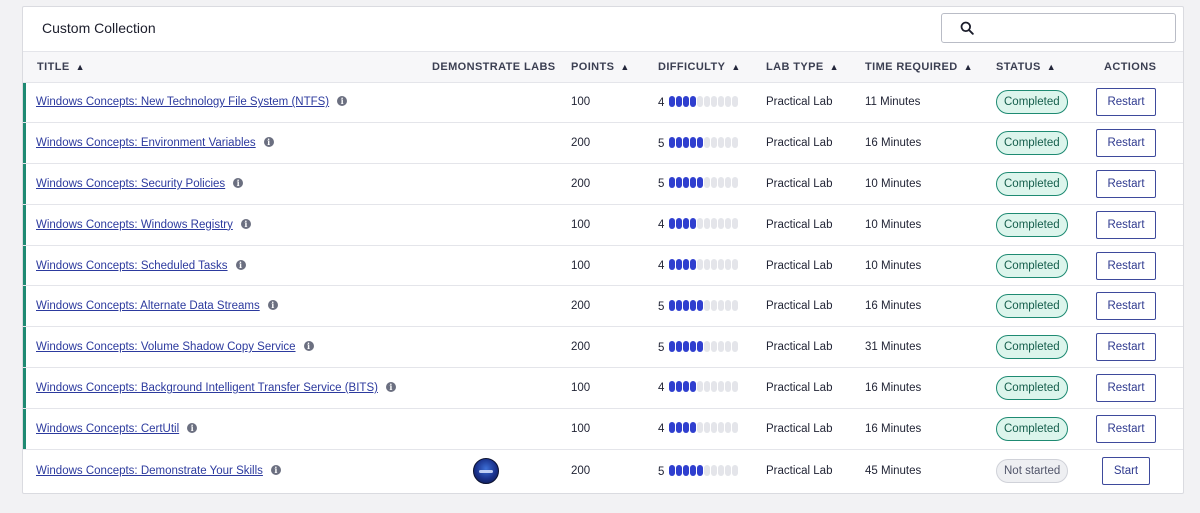 The height and width of the screenshot is (513, 1200). What do you see at coordinates (661, 347) in the screenshot?
I see `difficulty-value: 5` at bounding box center [661, 347].